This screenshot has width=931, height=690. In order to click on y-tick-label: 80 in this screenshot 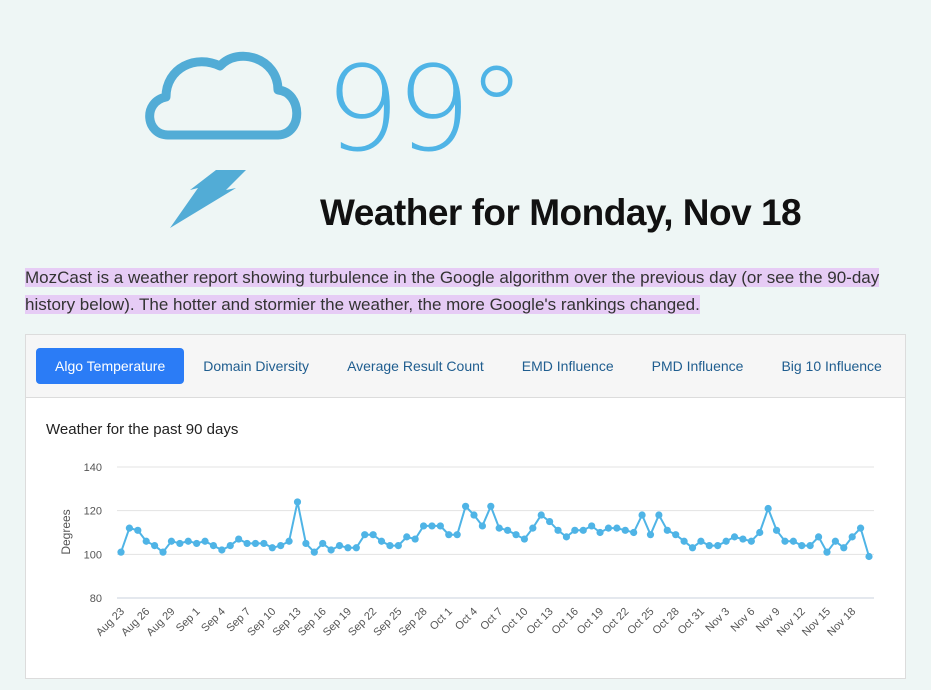, I will do `click(96, 599)`.